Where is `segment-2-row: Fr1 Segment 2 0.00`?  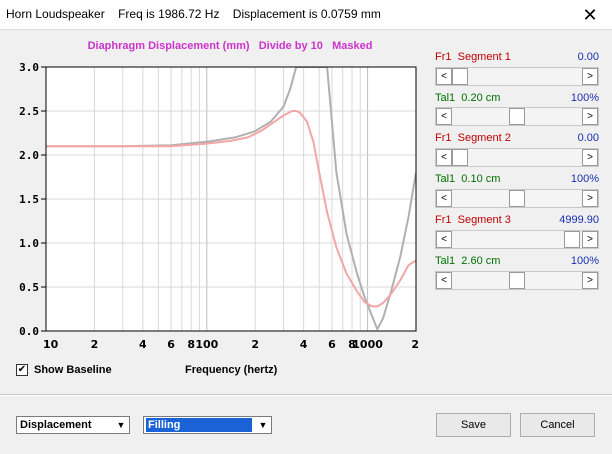
segment-2-row: Fr1 Segment 2 0.00 is located at coordinates (517, 139).